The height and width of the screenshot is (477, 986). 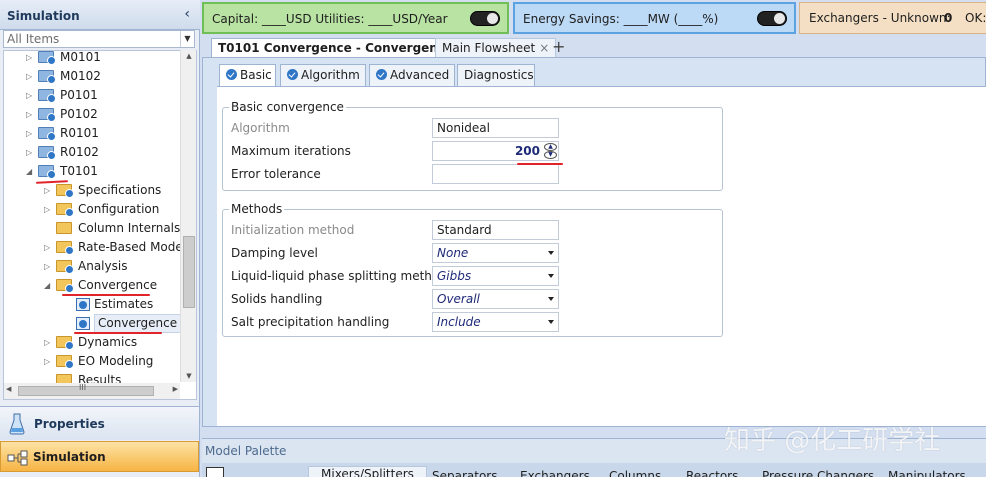 I want to click on scroll-right-icon: ▶, so click(x=175, y=389).